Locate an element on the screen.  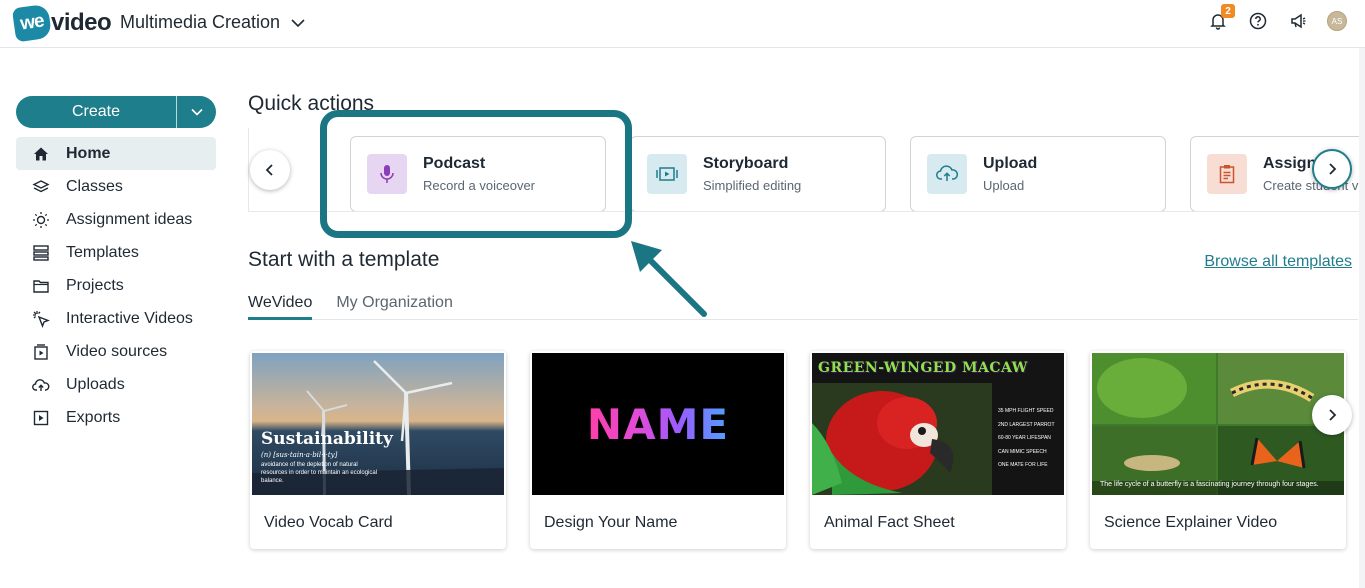
user-avatar: AS is located at coordinates (1337, 21).